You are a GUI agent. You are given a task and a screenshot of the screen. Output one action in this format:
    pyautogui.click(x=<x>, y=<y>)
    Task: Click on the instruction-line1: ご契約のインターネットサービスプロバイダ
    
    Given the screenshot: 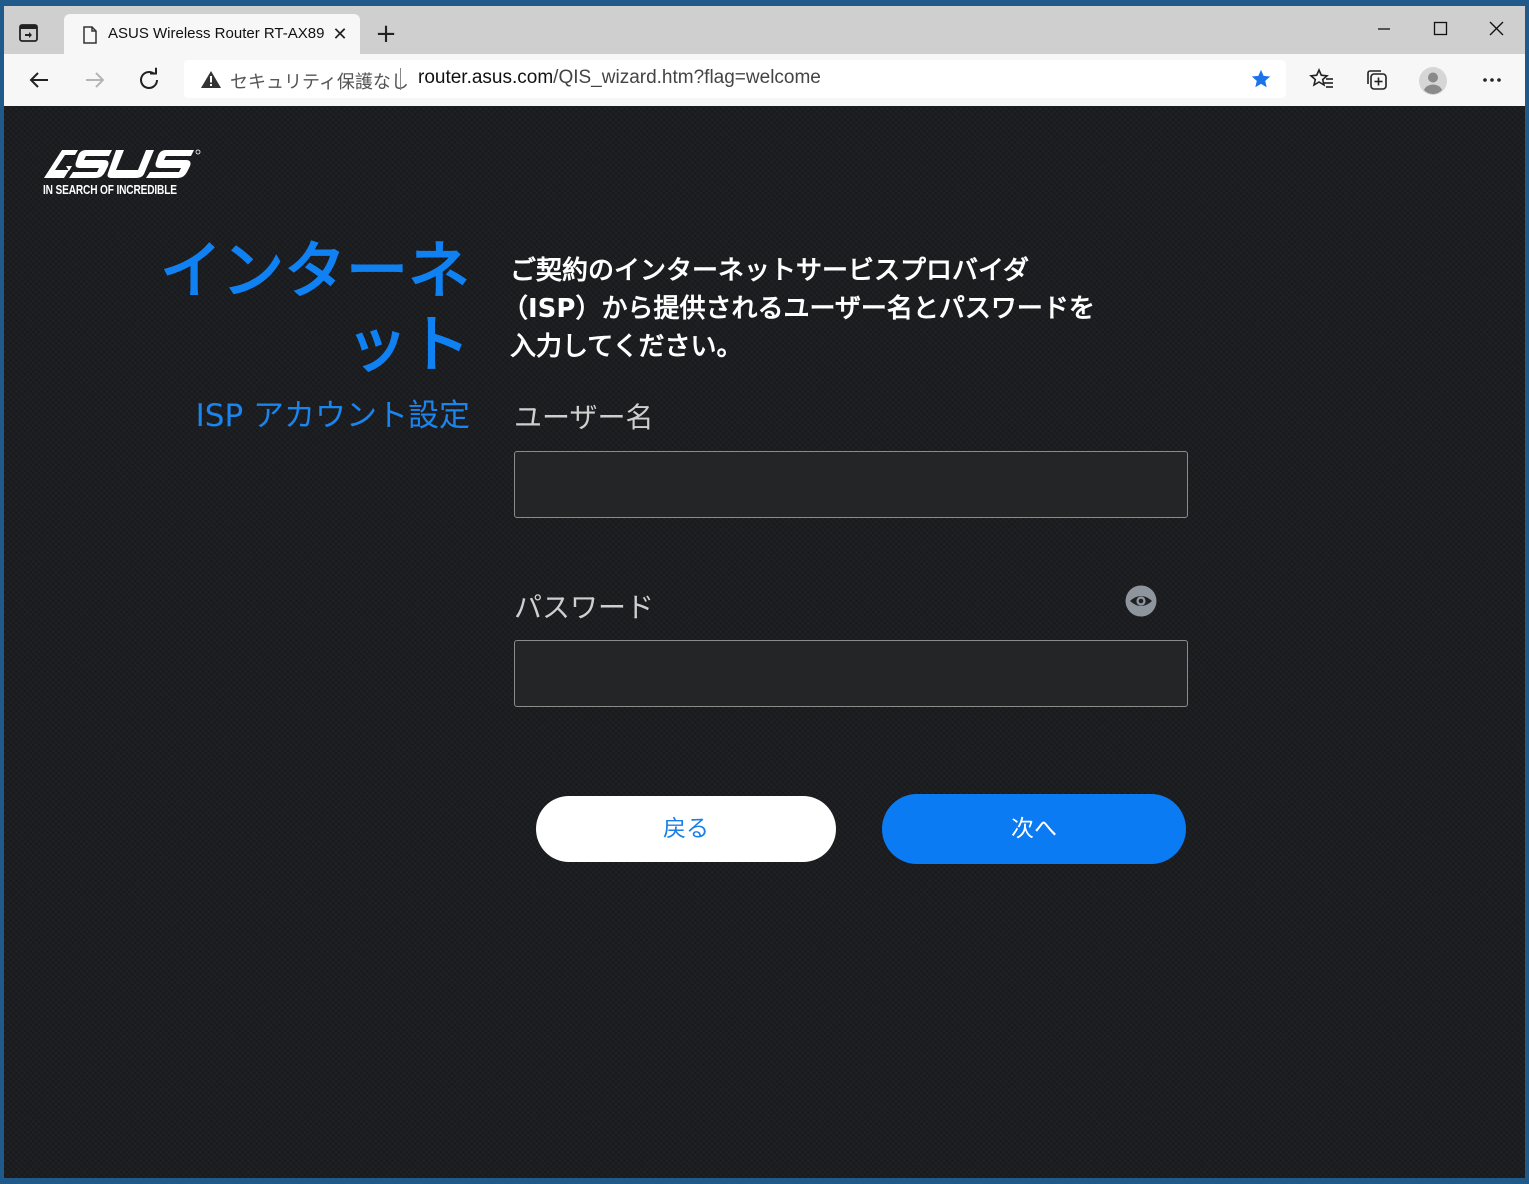 What is the action you would take?
    pyautogui.click(x=769, y=271)
    